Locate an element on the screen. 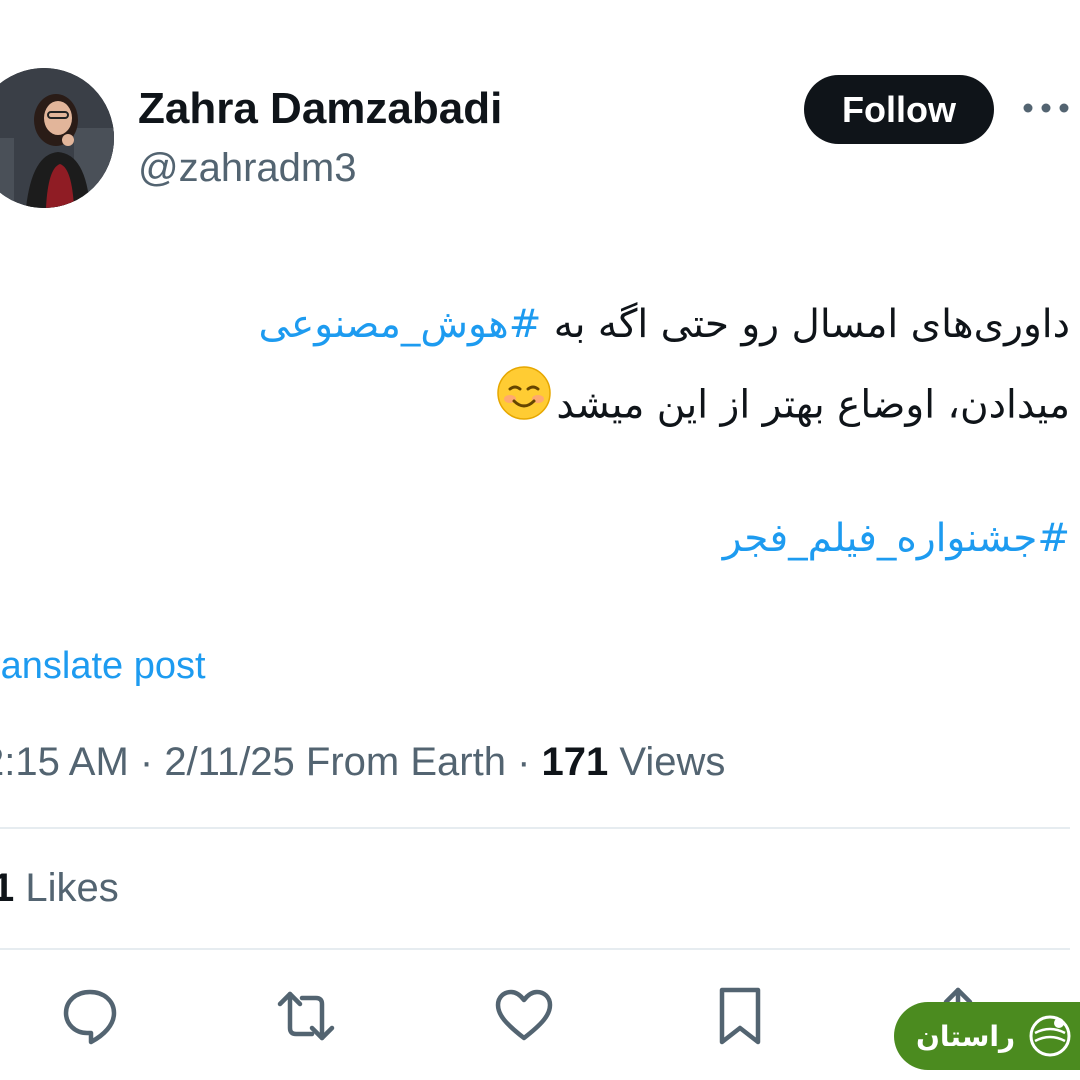  tweet-time: 2:15 AM is located at coordinates (64, 762).